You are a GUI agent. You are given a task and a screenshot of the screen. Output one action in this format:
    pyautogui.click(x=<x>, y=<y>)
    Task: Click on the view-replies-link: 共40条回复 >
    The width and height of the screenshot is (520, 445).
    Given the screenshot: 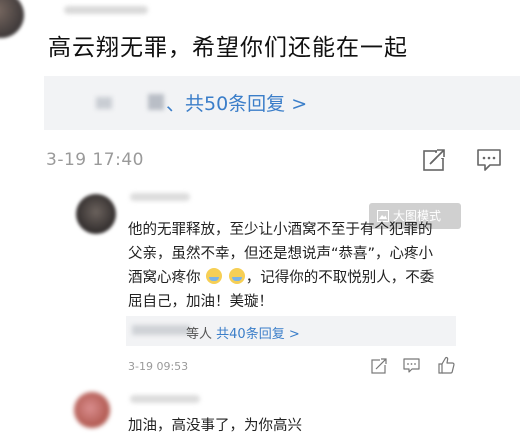 What is the action you would take?
    pyautogui.click(x=258, y=334)
    